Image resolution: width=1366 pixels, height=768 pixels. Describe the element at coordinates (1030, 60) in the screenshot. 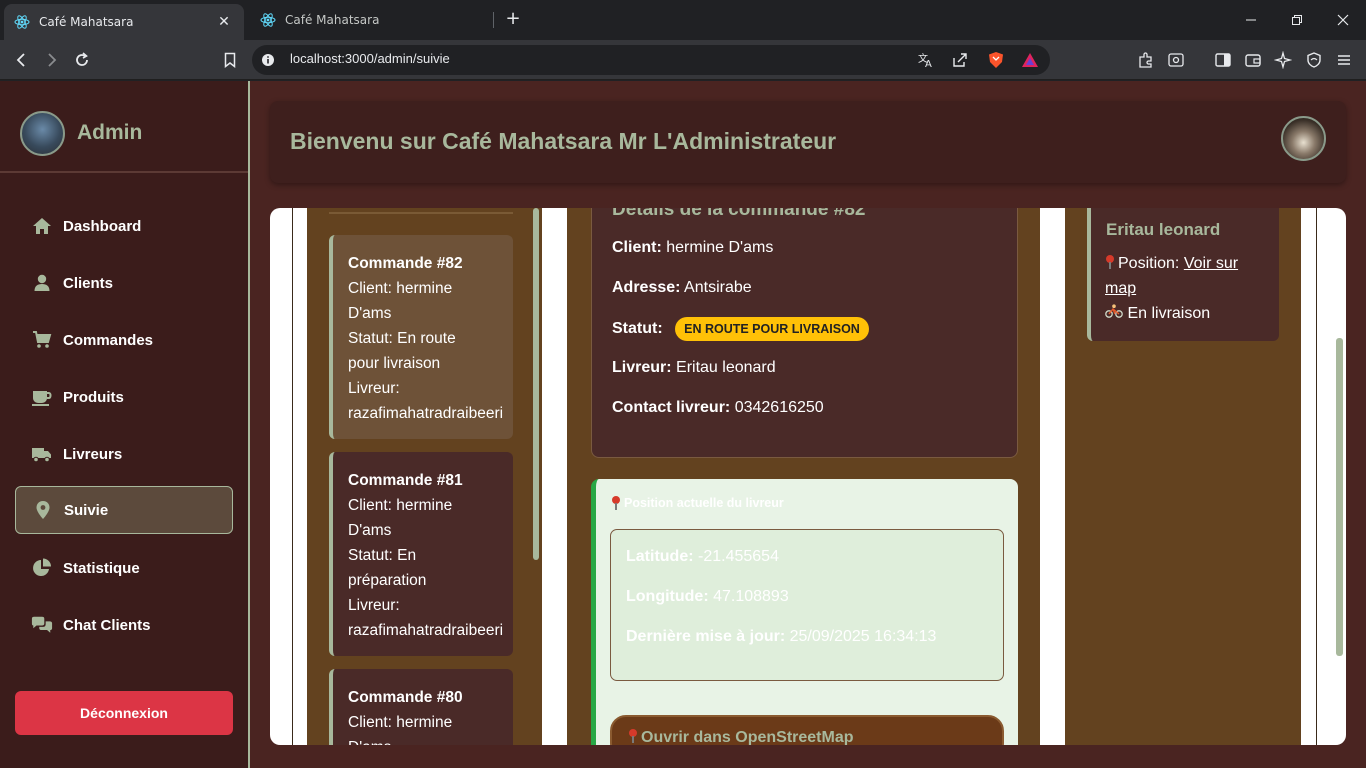

I see `brave-rewards-icon` at that location.